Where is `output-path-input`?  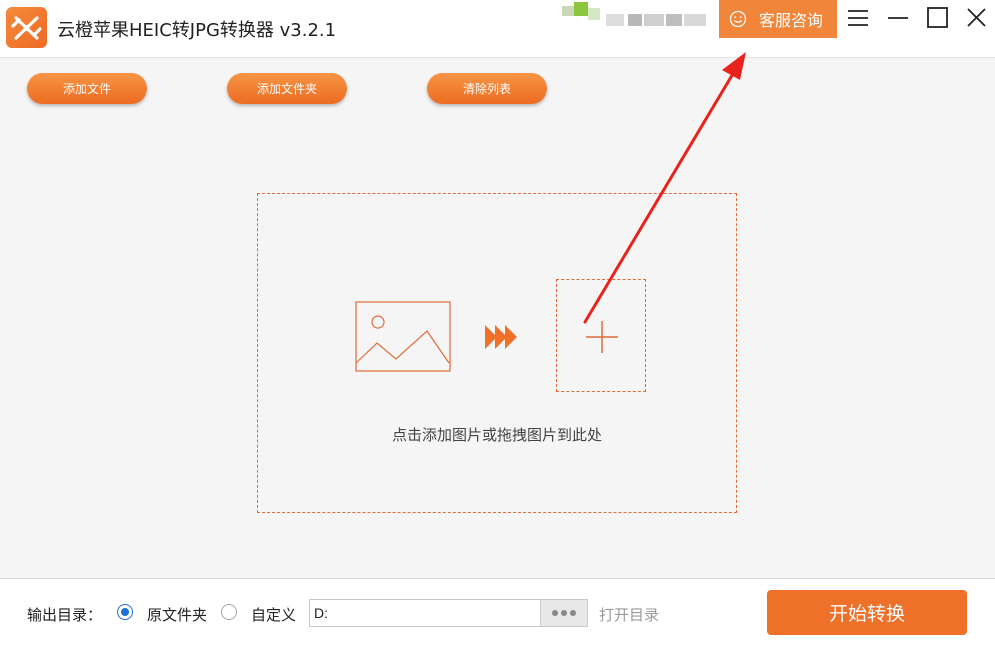
output-path-input is located at coordinates (425, 613).